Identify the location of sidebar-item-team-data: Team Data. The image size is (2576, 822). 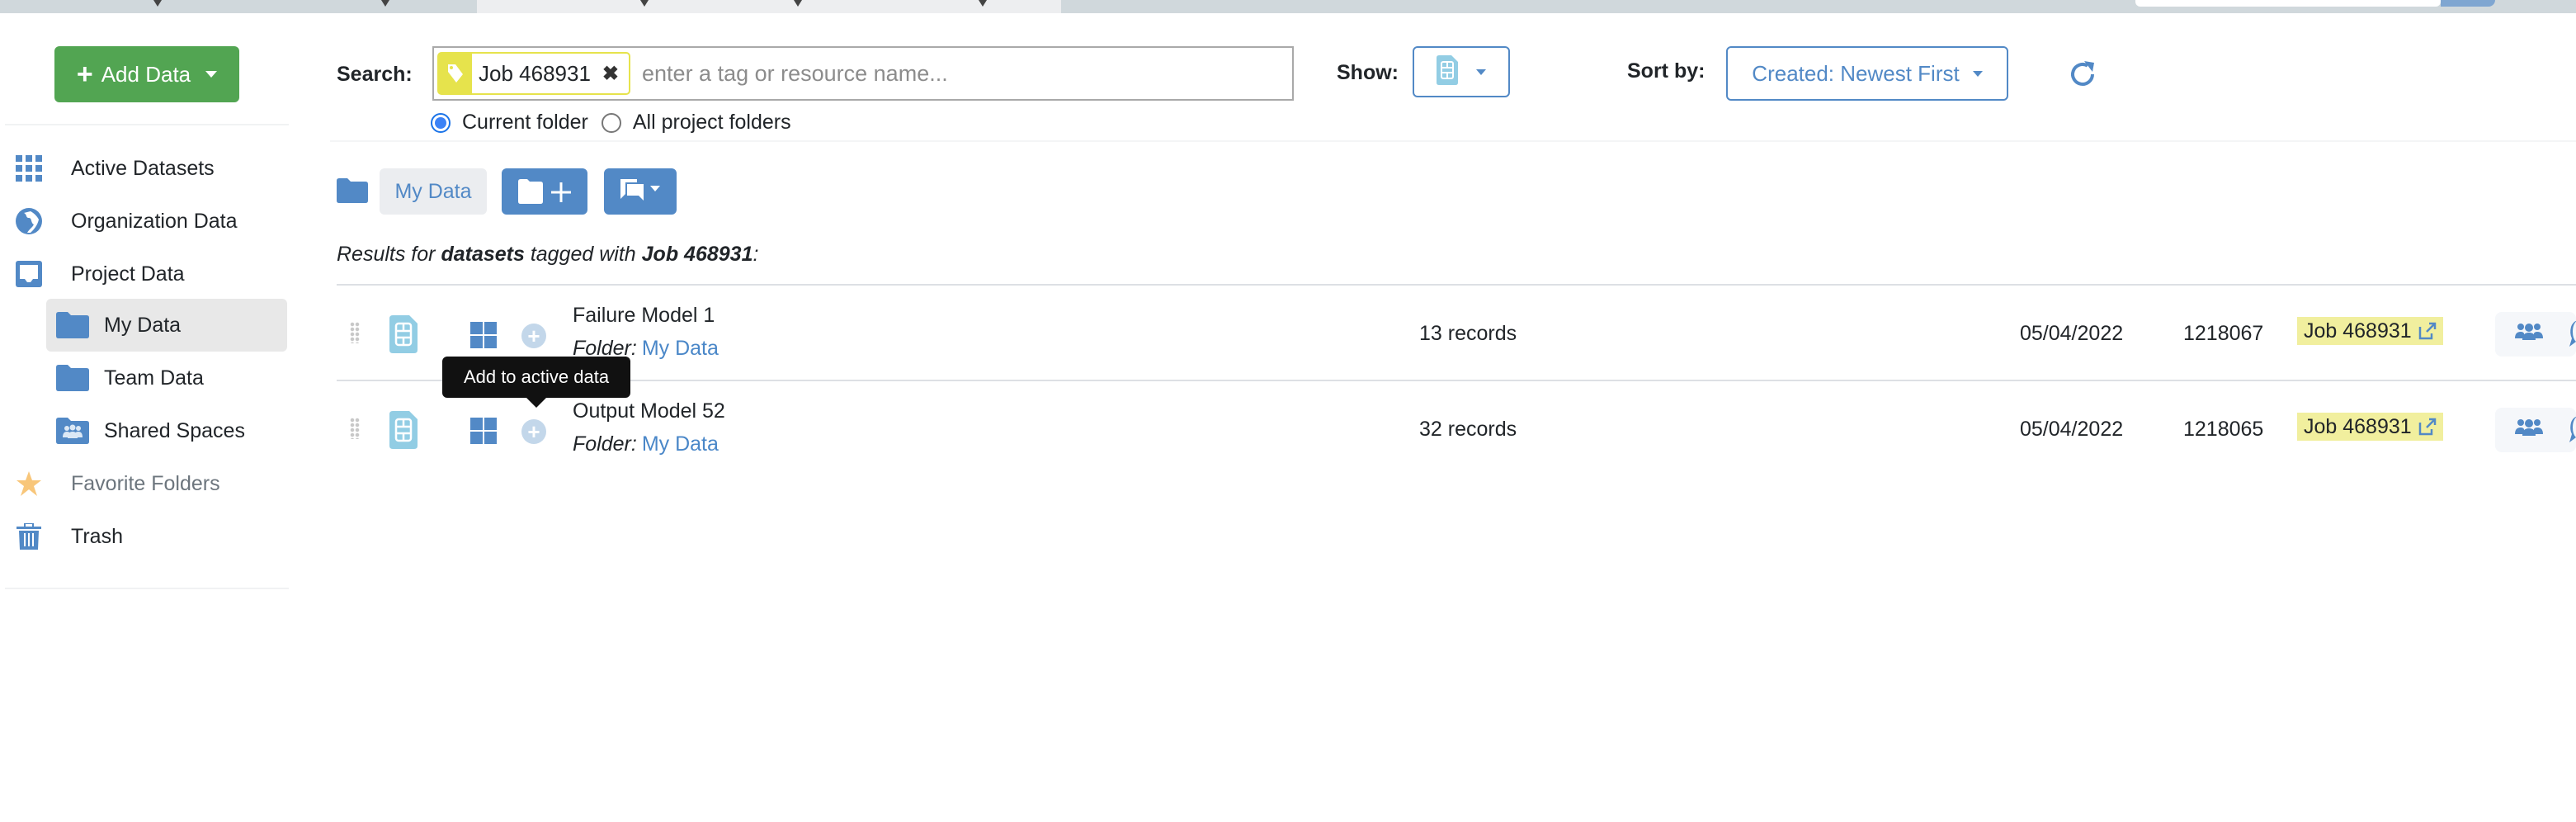
(166, 378).